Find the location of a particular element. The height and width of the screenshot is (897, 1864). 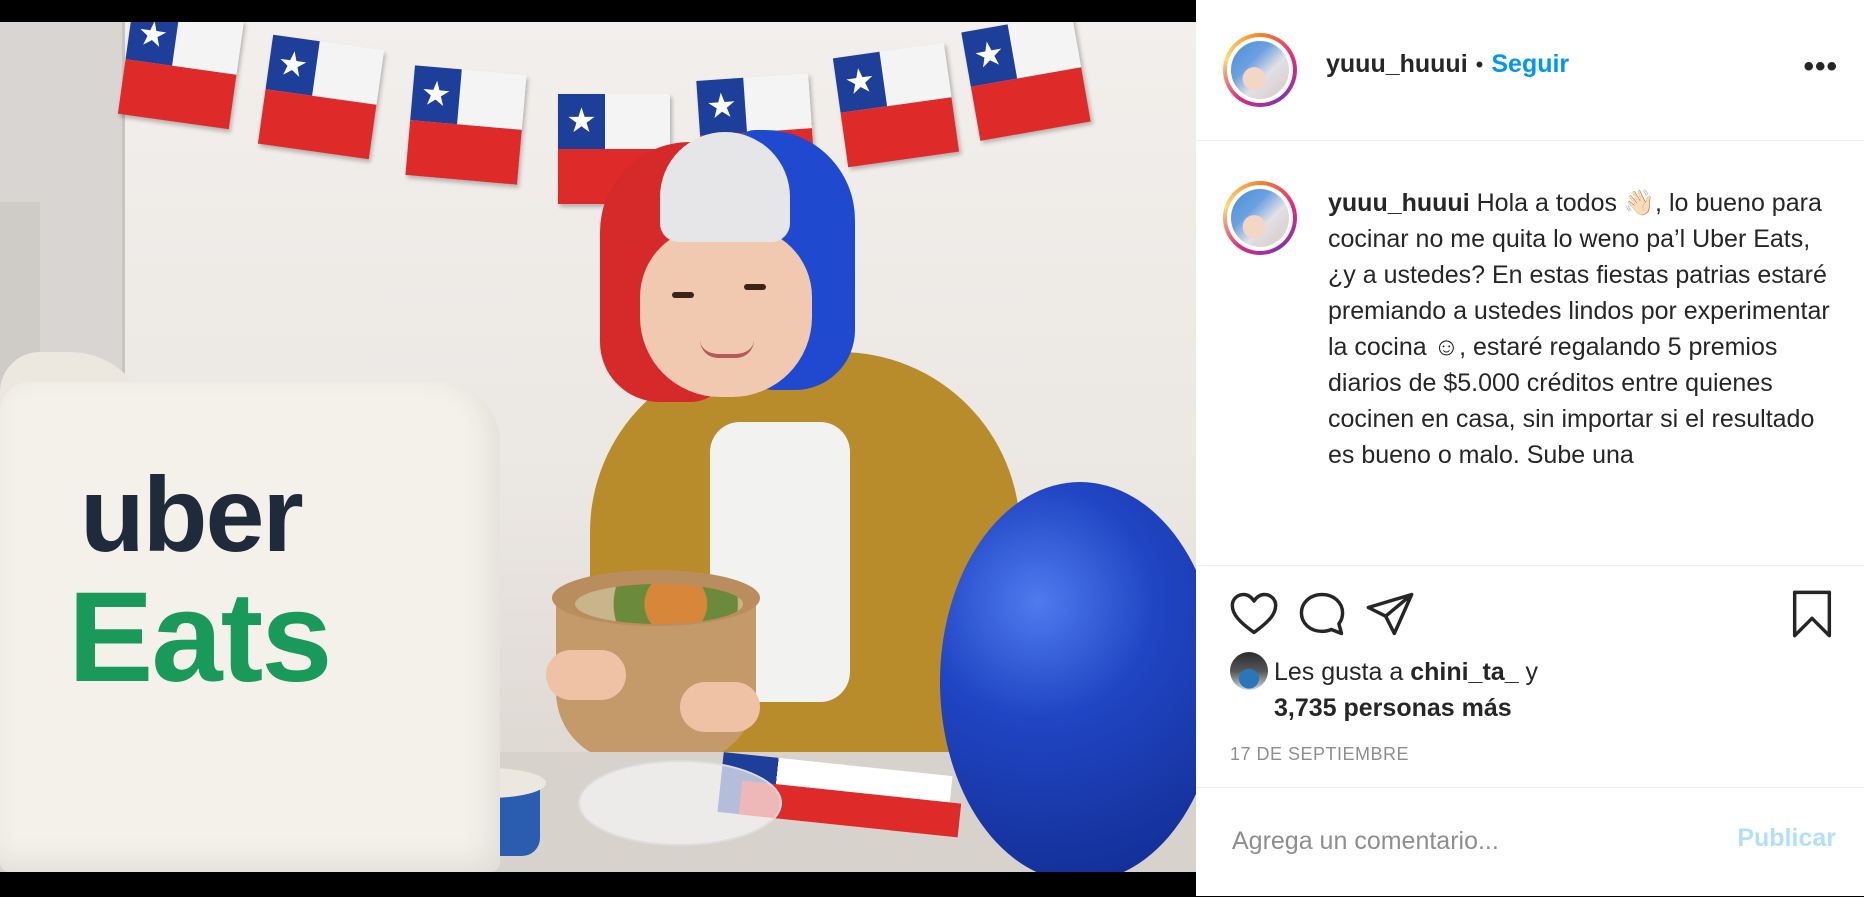

publish-button: Publicar is located at coordinates (1786, 838).